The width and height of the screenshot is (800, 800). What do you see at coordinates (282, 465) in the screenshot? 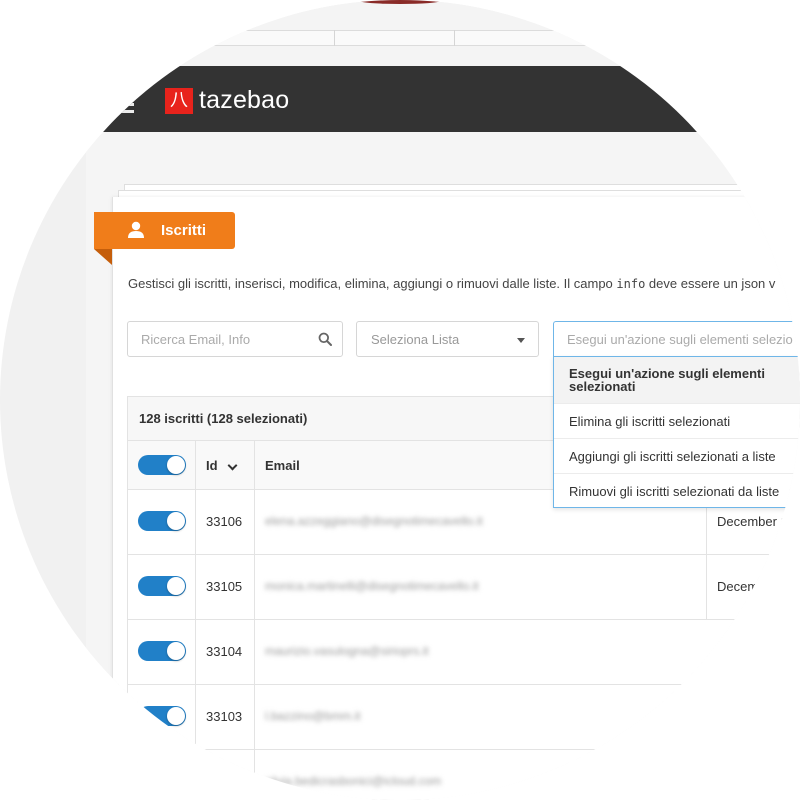
I see `column-header-email: Email` at bounding box center [282, 465].